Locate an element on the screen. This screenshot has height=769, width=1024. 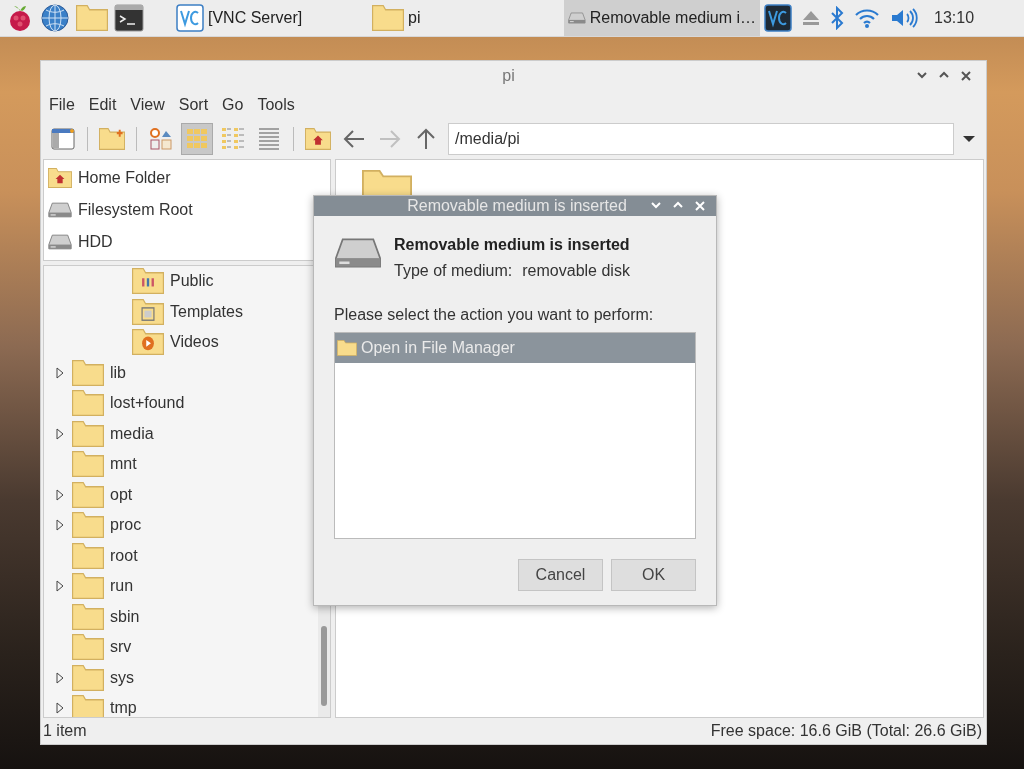
video-folder-icon is located at coordinates (148, 342).